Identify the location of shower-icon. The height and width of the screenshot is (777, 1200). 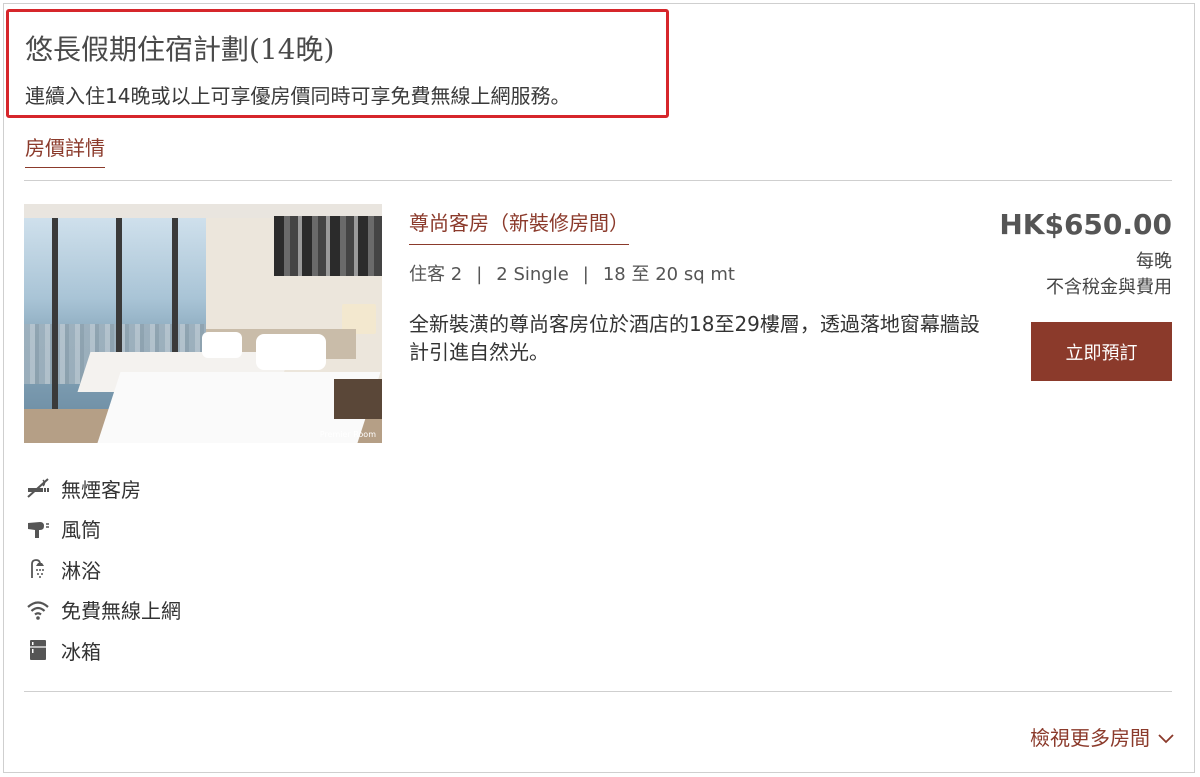
(38, 569).